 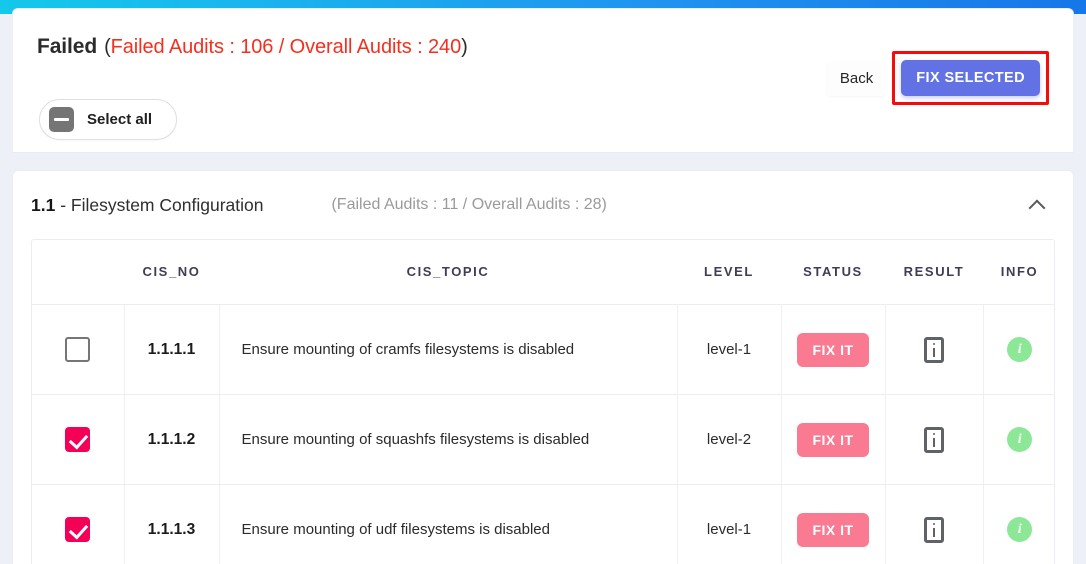 I want to click on column-header-status: STATUS, so click(x=833, y=272).